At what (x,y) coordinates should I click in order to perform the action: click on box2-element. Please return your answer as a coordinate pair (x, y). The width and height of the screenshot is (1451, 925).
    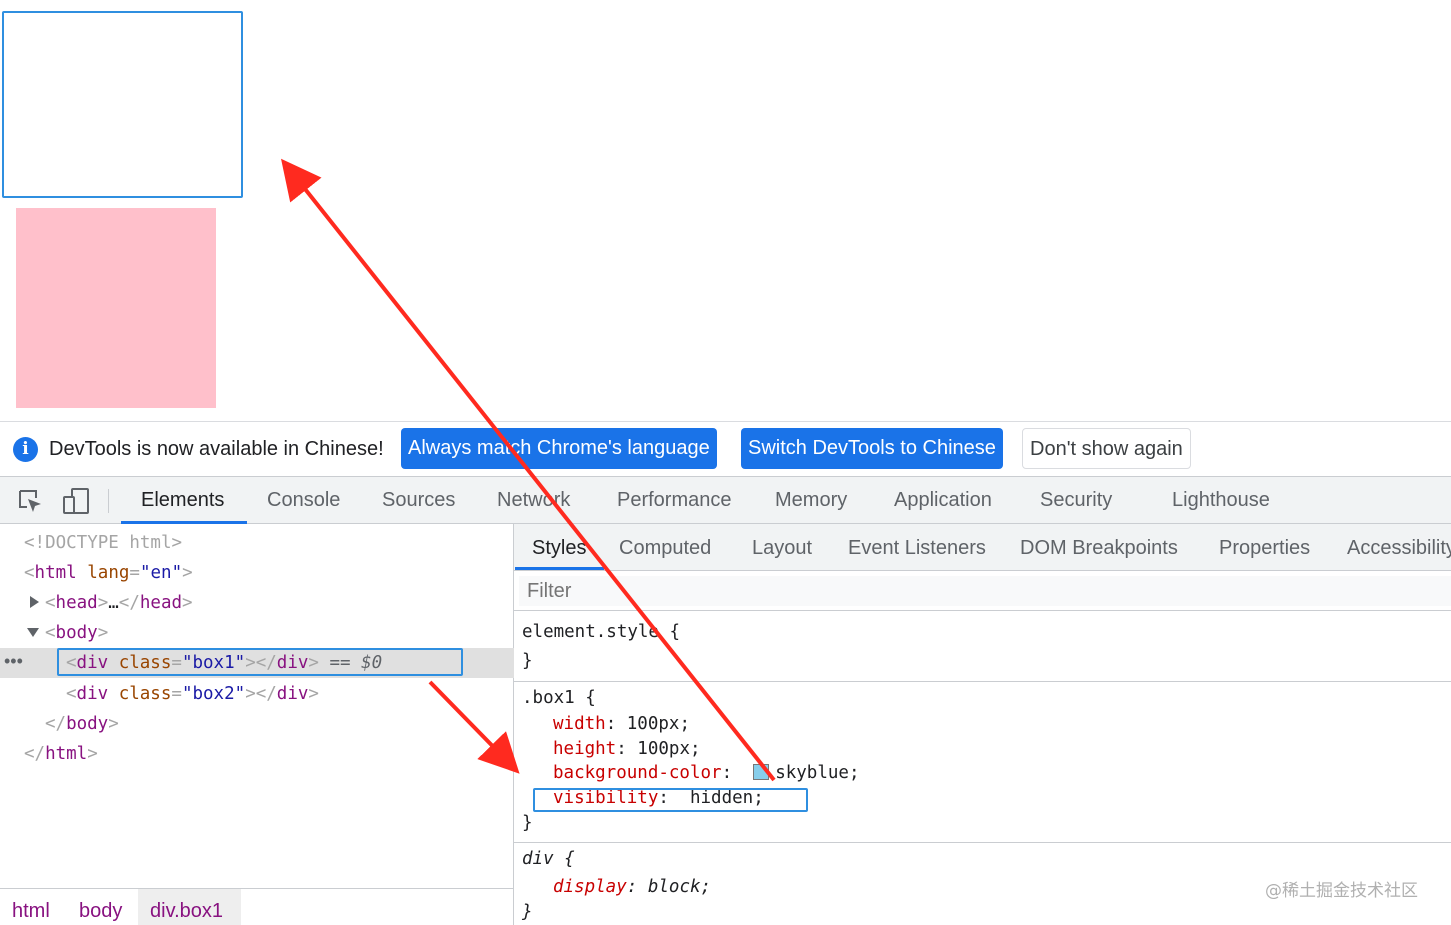
    Looking at the image, I should click on (116, 308).